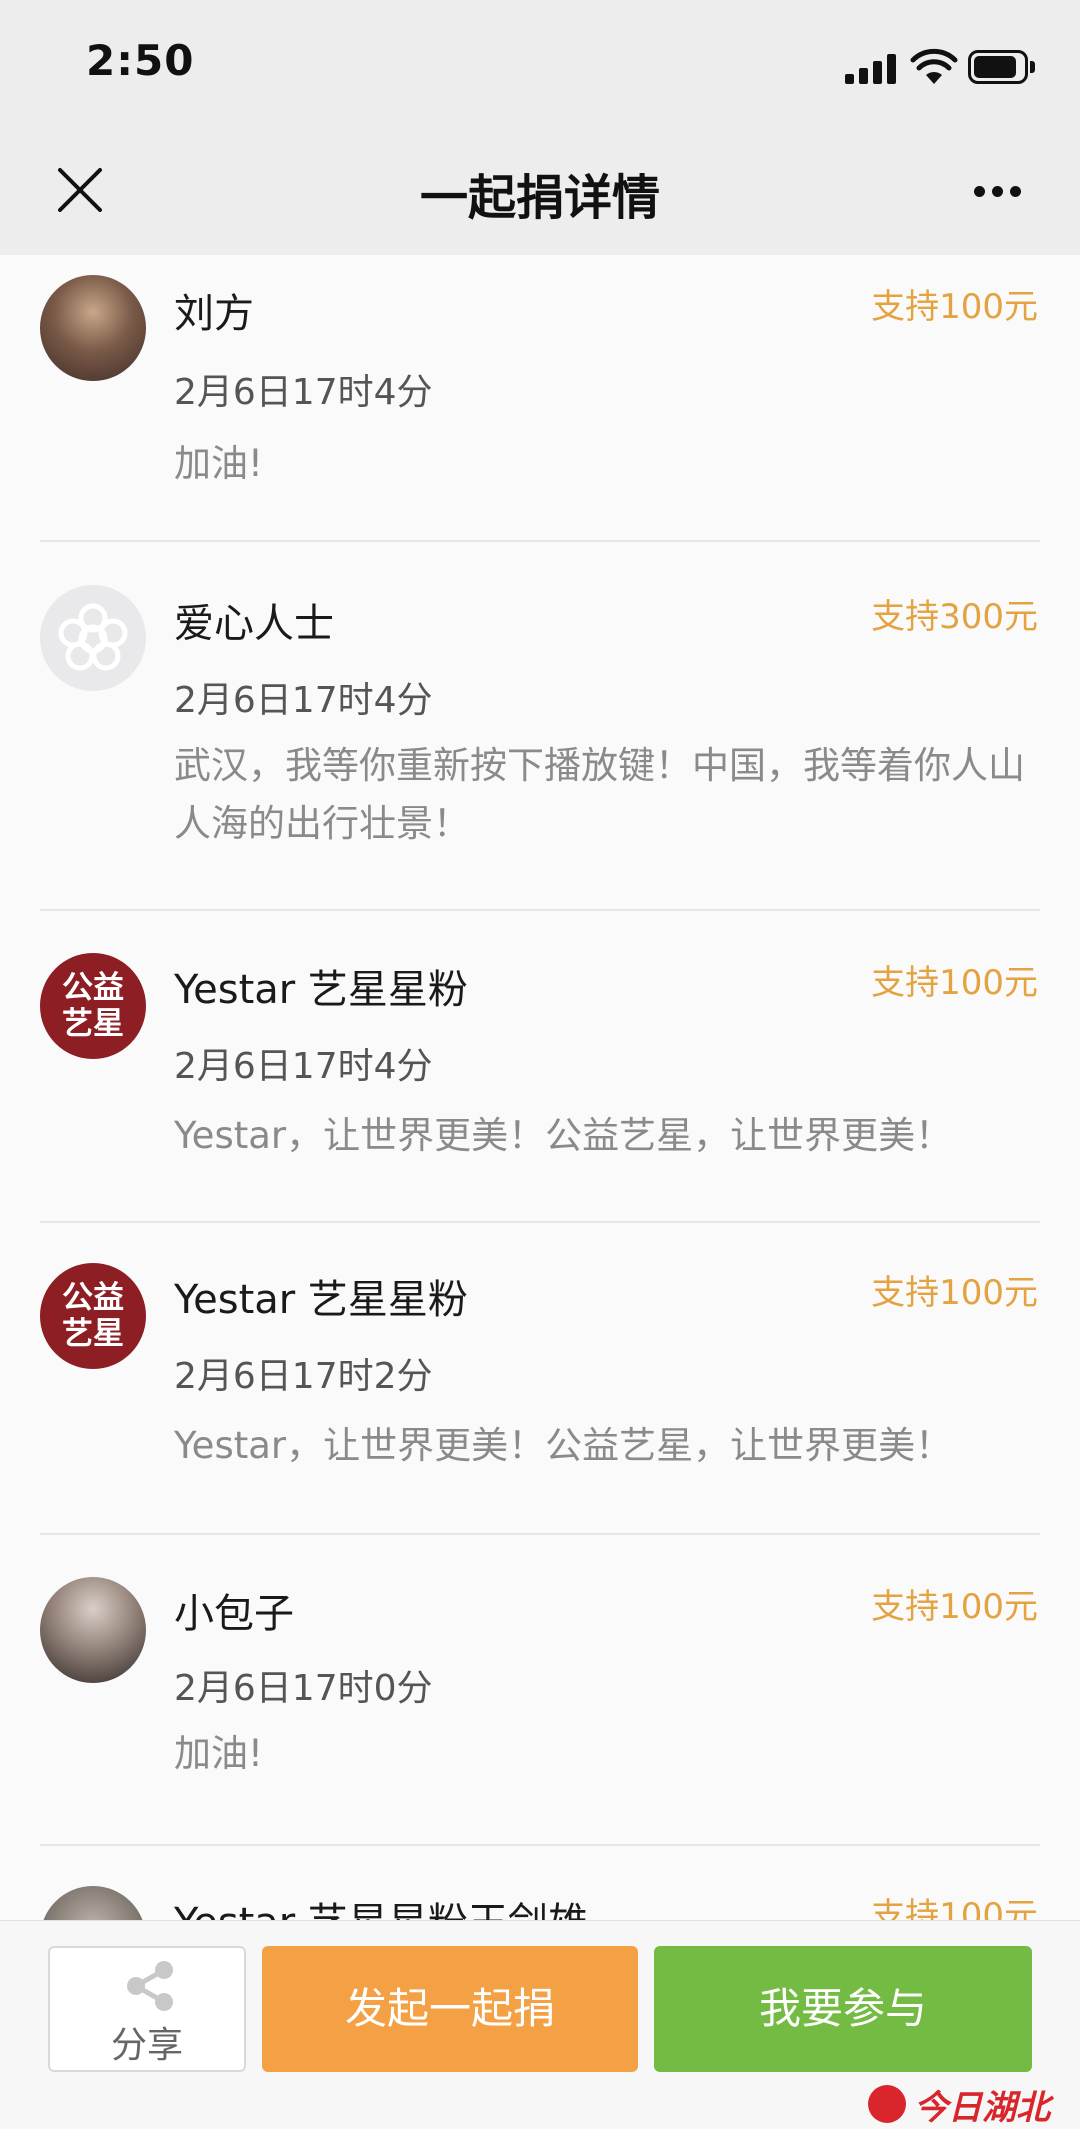 The width and height of the screenshot is (1080, 2129). Describe the element at coordinates (140, 60) in the screenshot. I see `status-time: 2:50` at that location.